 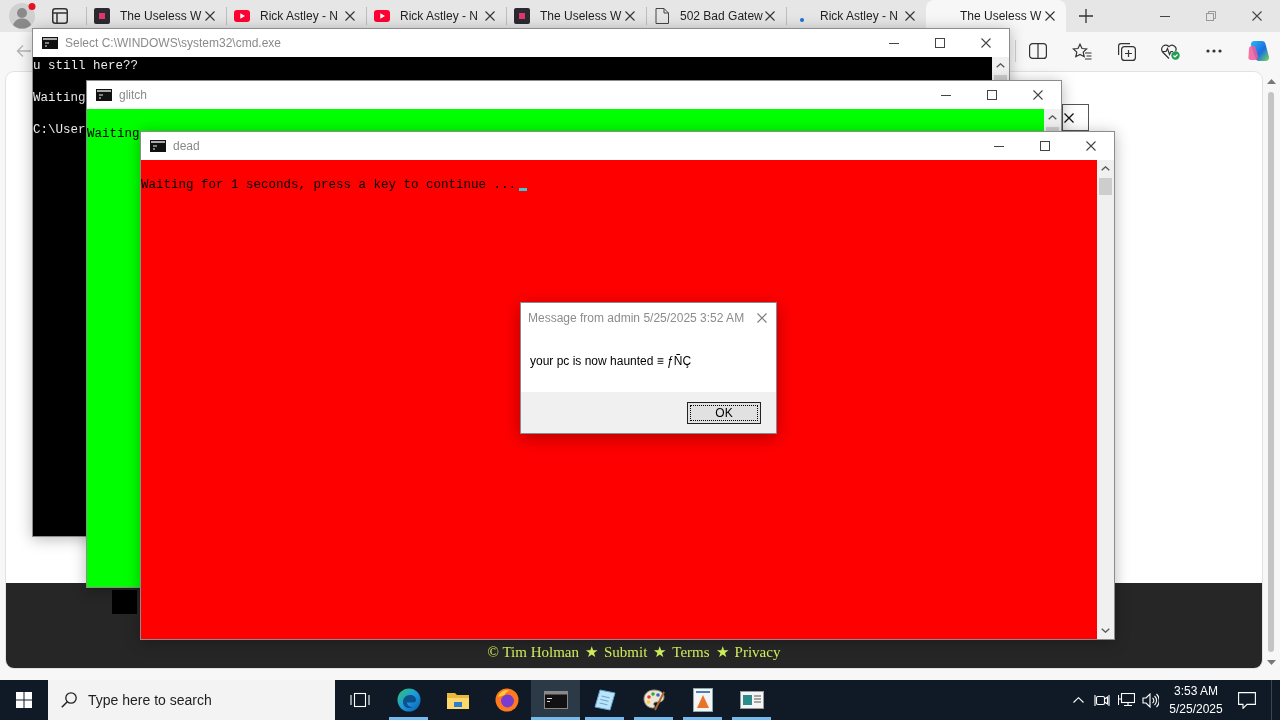 What do you see at coordinates (1258, 51) in the screenshot?
I see `swirl-logo-icon` at bounding box center [1258, 51].